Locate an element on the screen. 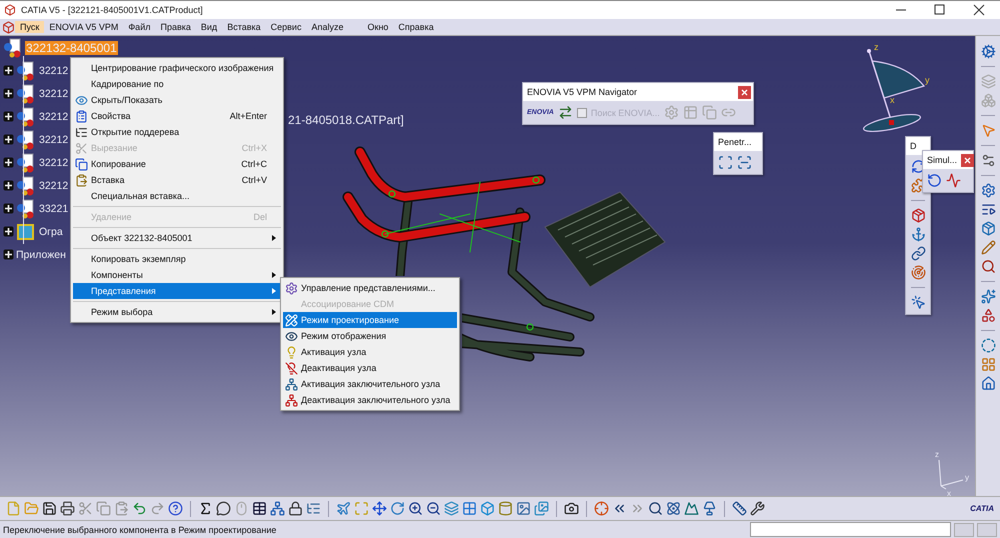  menu-item: Analyze is located at coordinates (327, 27).